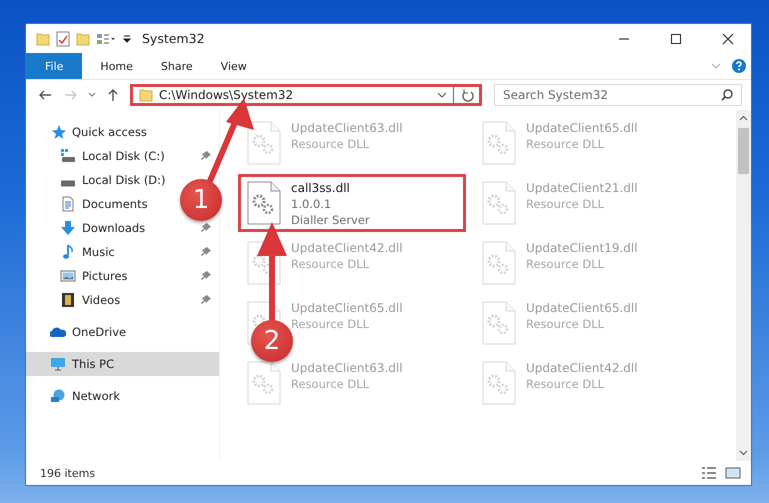  What do you see at coordinates (728, 38) in the screenshot?
I see `close-icon` at bounding box center [728, 38].